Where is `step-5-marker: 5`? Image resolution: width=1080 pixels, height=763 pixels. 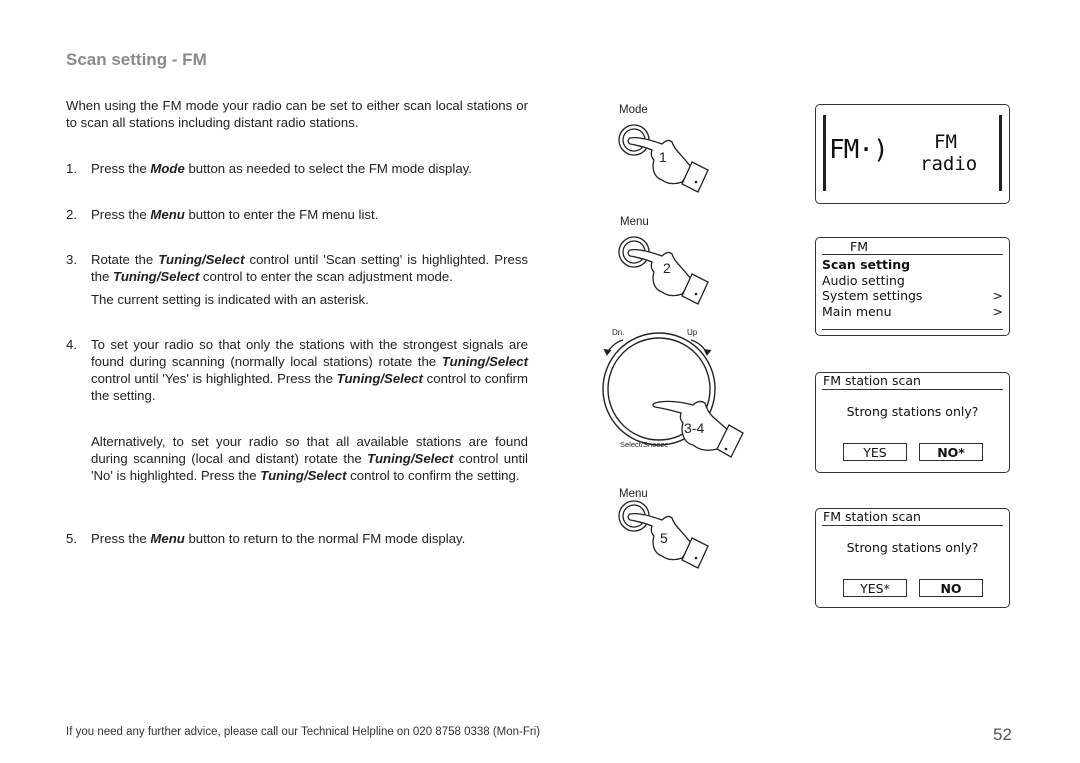
step-5-marker: 5 is located at coordinates (664, 538).